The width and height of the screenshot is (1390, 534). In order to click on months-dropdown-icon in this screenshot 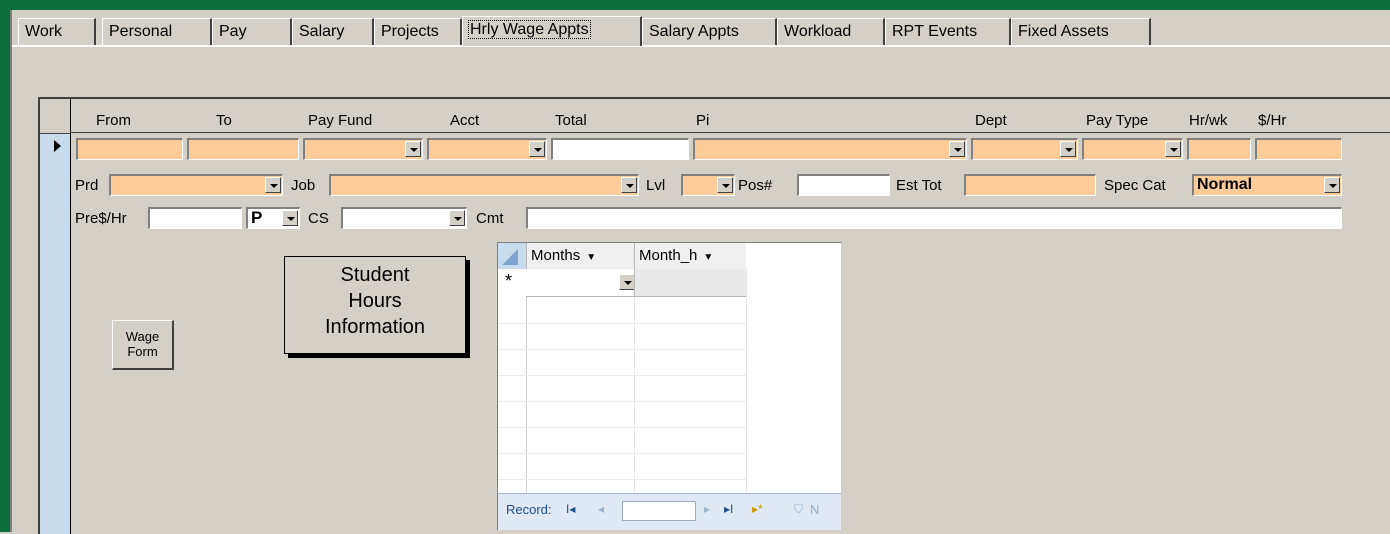, I will do `click(627, 282)`.